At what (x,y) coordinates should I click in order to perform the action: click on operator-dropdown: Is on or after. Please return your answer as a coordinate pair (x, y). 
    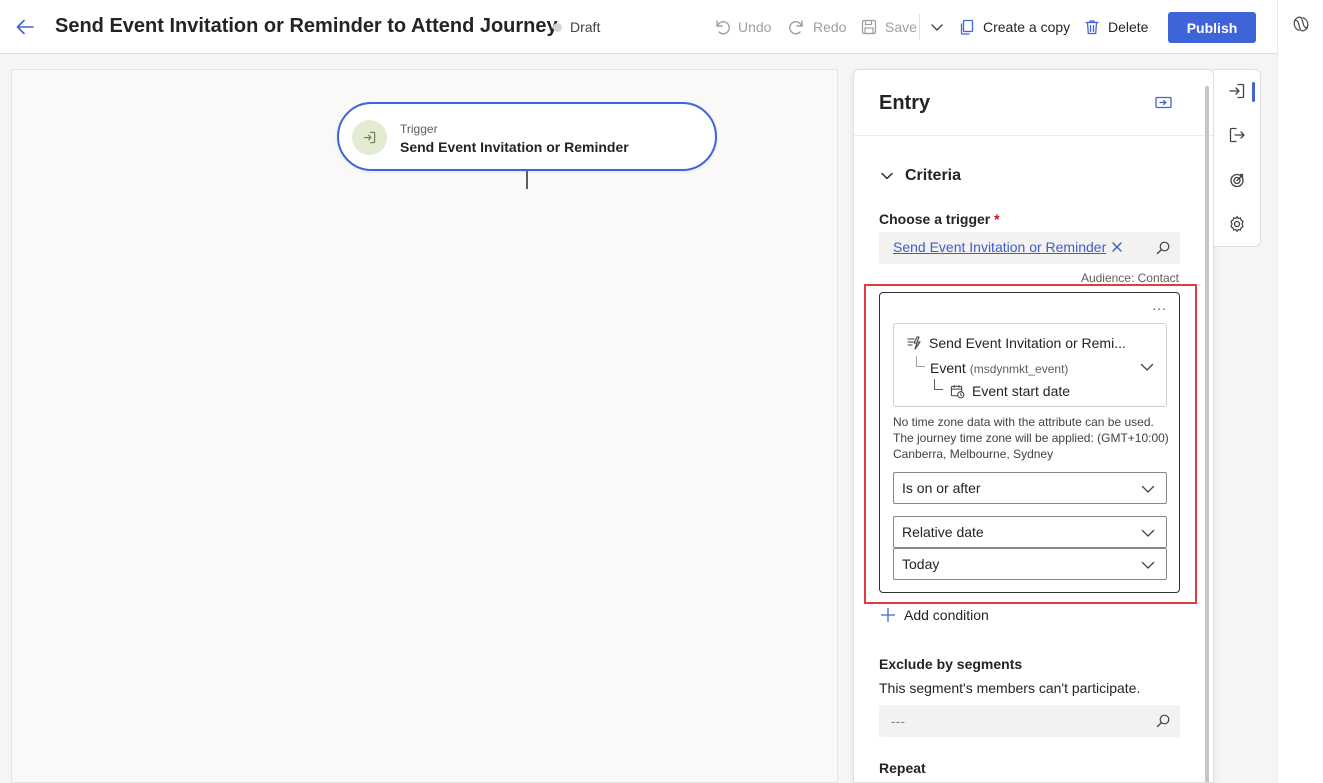
    Looking at the image, I should click on (1030, 488).